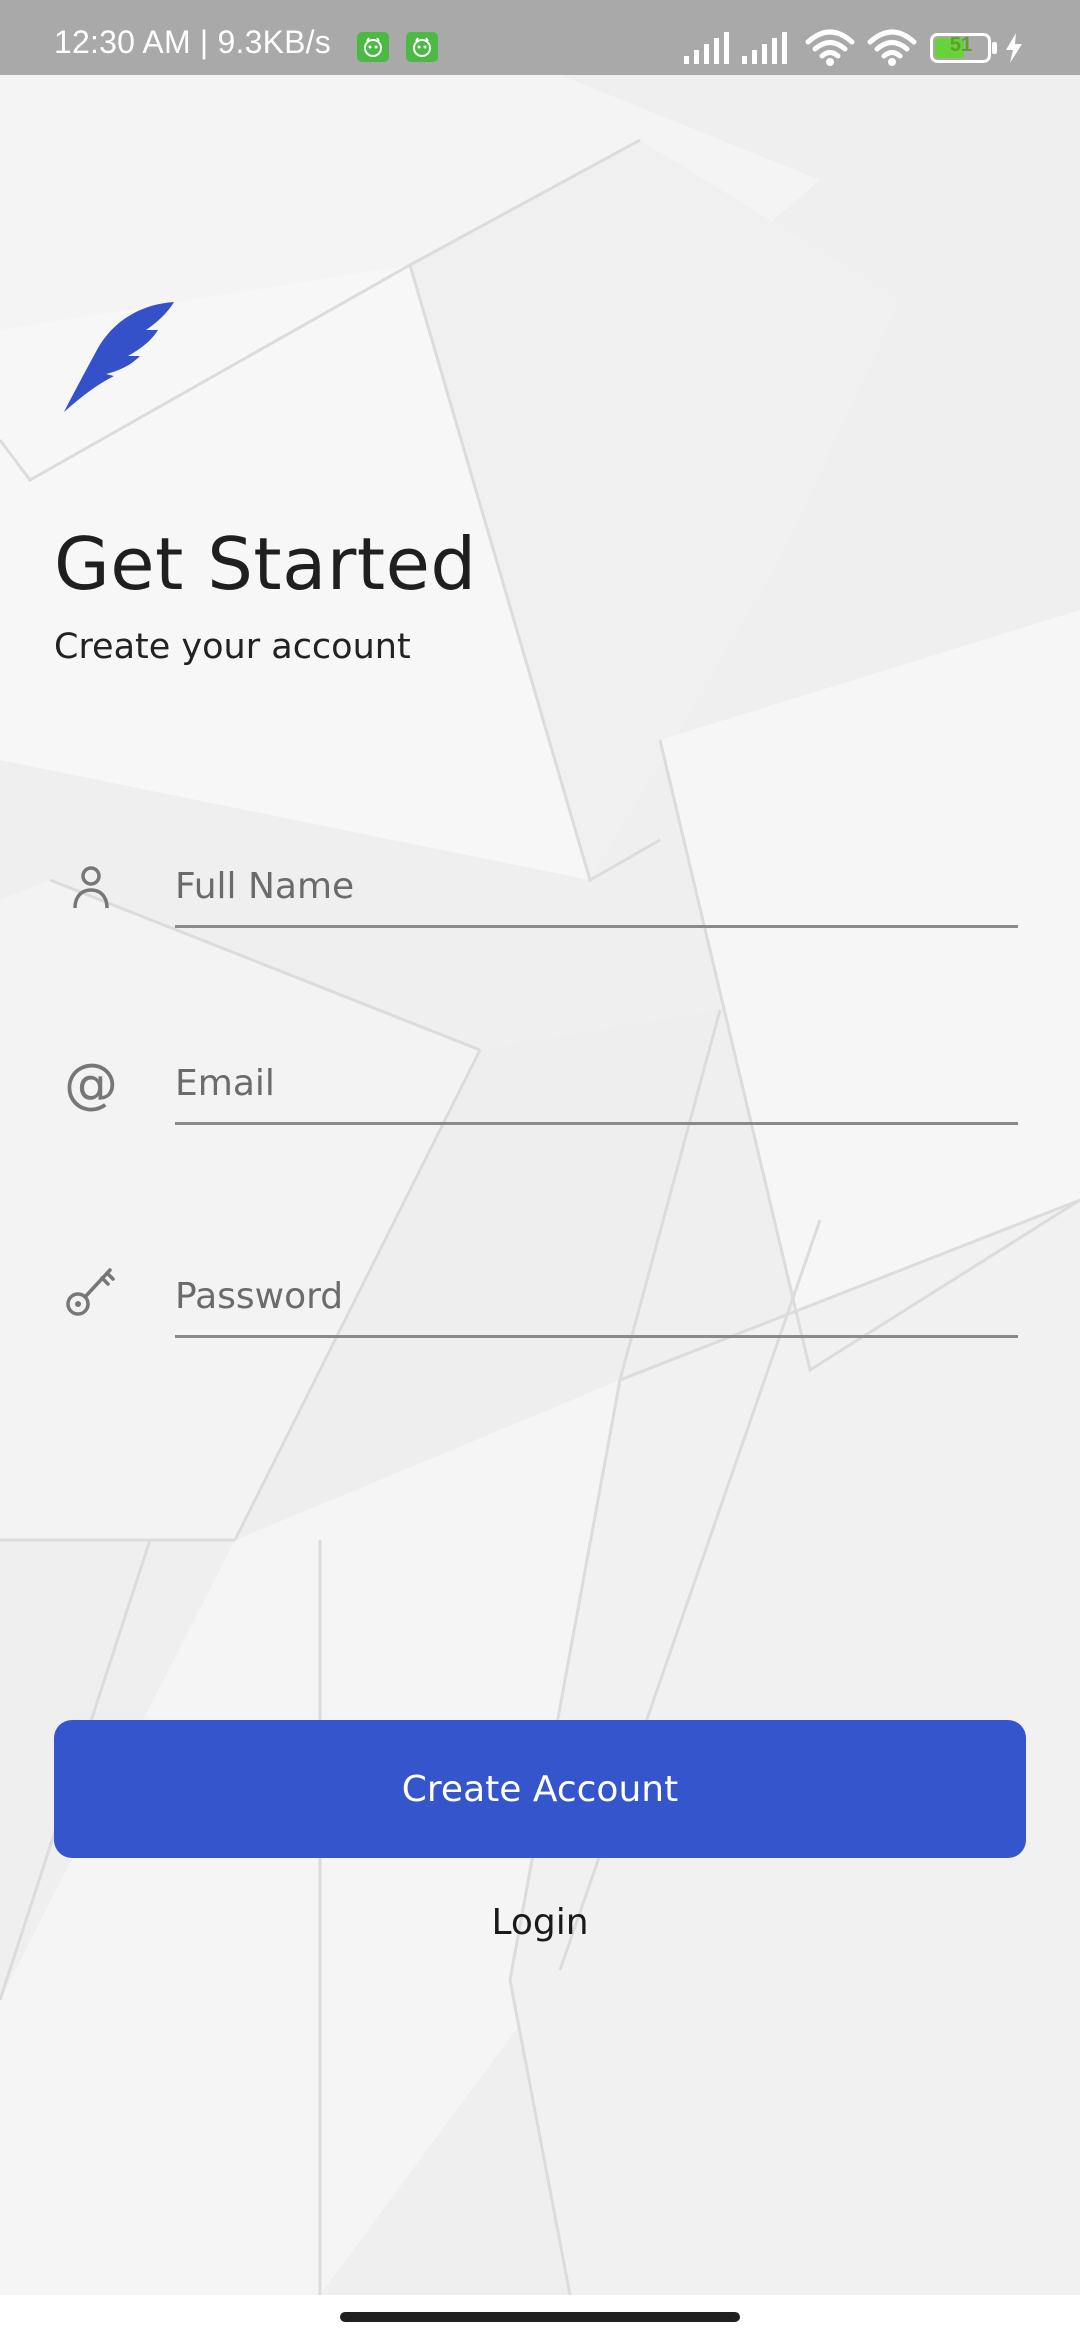 This screenshot has height=2340, width=1080. Describe the element at coordinates (192, 42) in the screenshot. I see `status-time: 12:30 AM | 9.3KB/s` at that location.